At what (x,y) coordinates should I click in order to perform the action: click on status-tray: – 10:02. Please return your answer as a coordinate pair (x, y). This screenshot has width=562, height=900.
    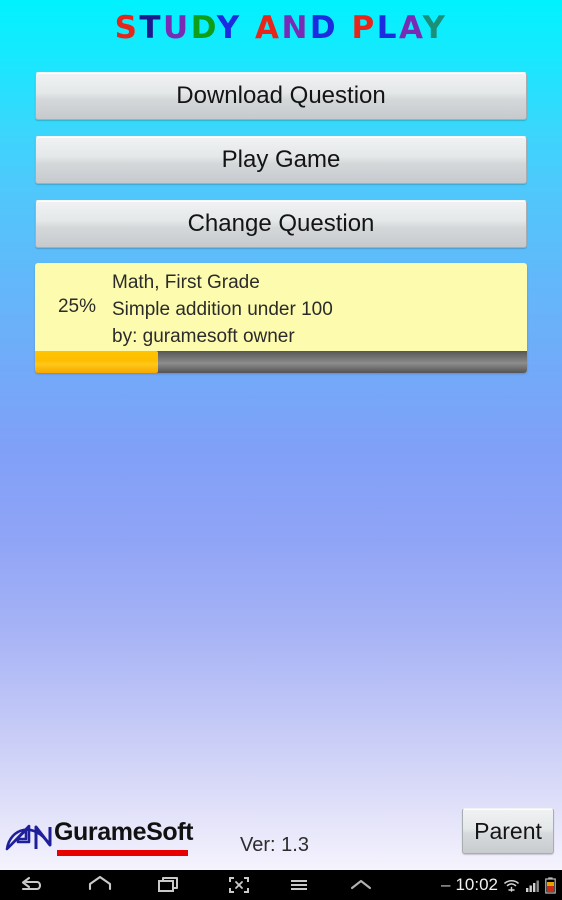
    Looking at the image, I should click on (498, 885).